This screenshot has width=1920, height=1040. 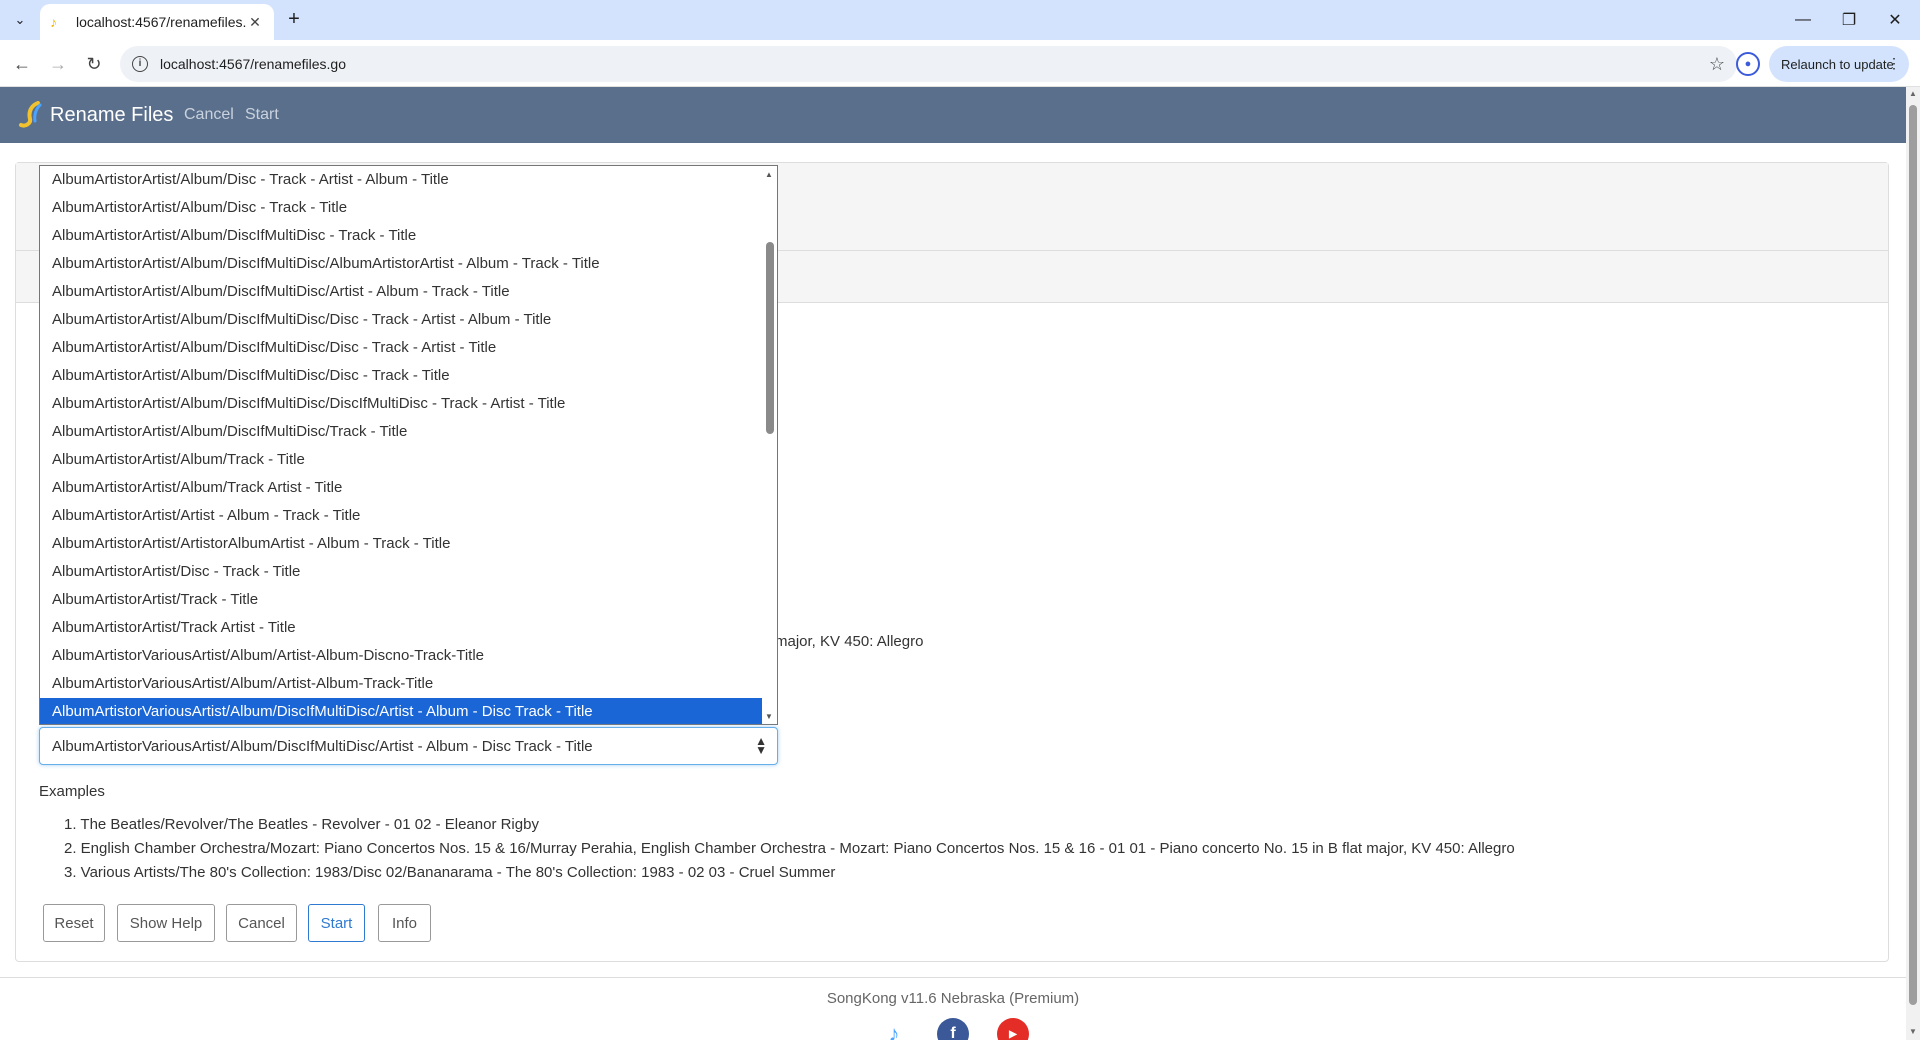 I want to click on address-bar: i localhost:4567/renamefiles.go ☆, so click(x=928, y=64).